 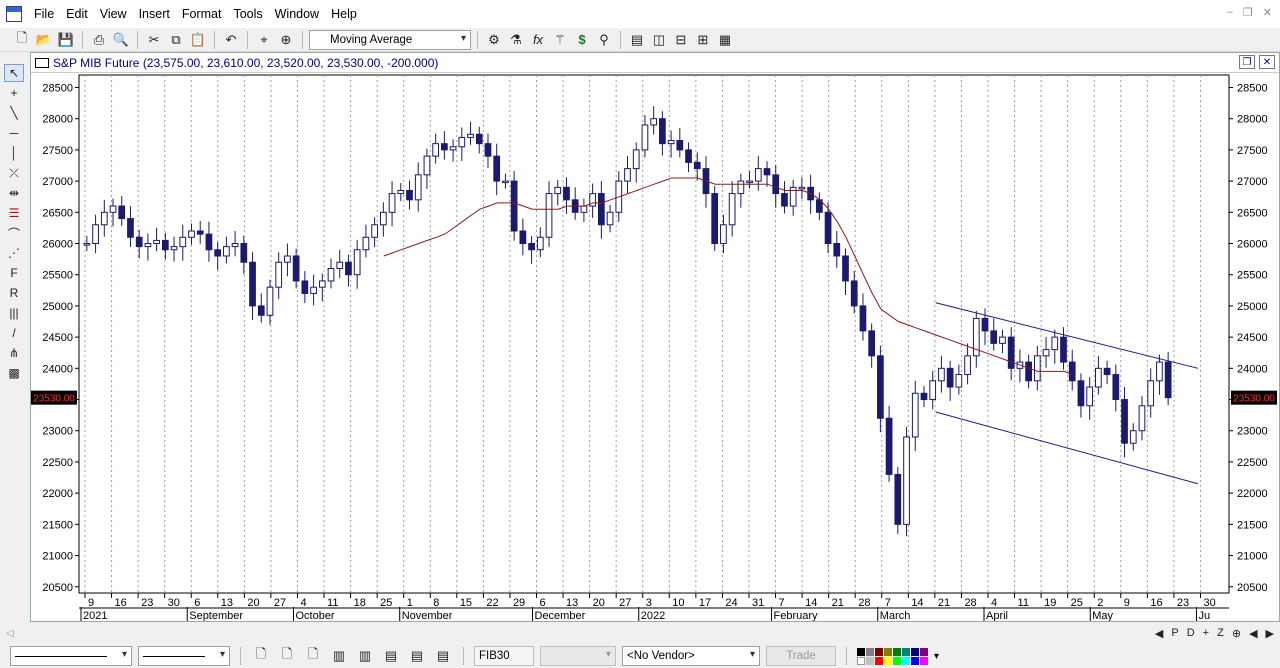 What do you see at coordinates (344, 14) in the screenshot?
I see `menu-help: Help` at bounding box center [344, 14].